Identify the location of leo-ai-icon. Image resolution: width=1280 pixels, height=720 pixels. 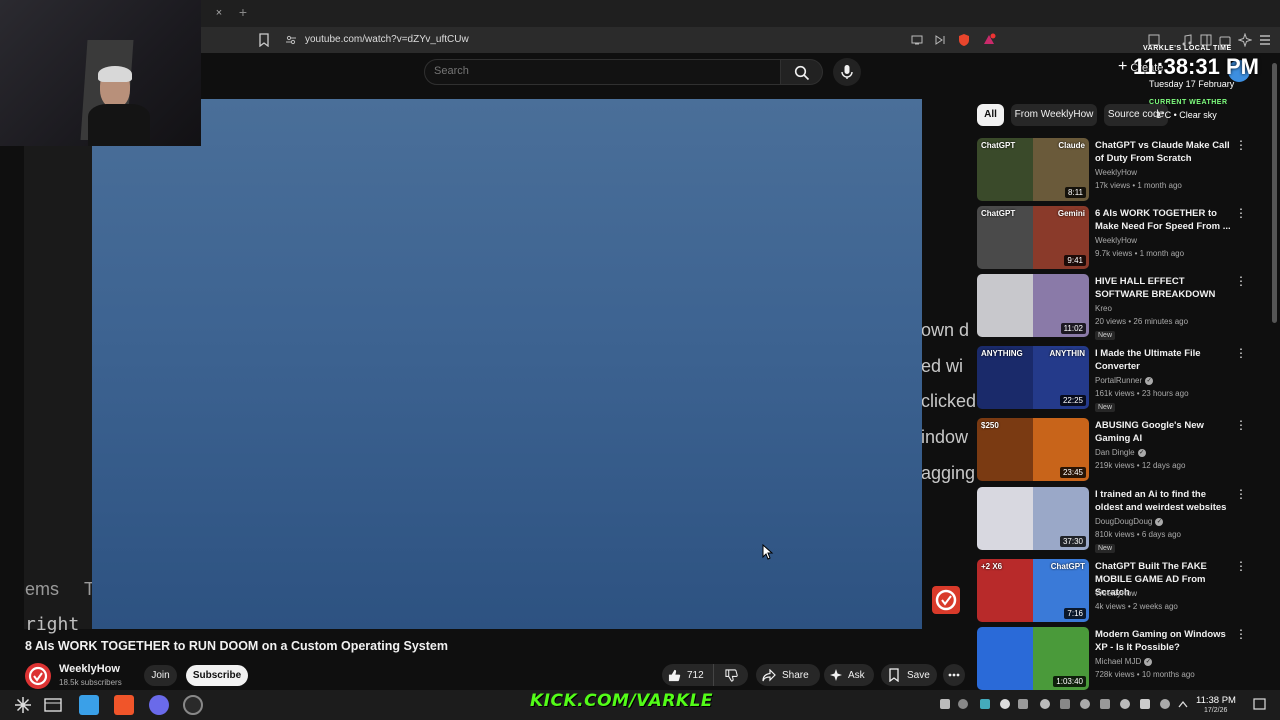
(1245, 40).